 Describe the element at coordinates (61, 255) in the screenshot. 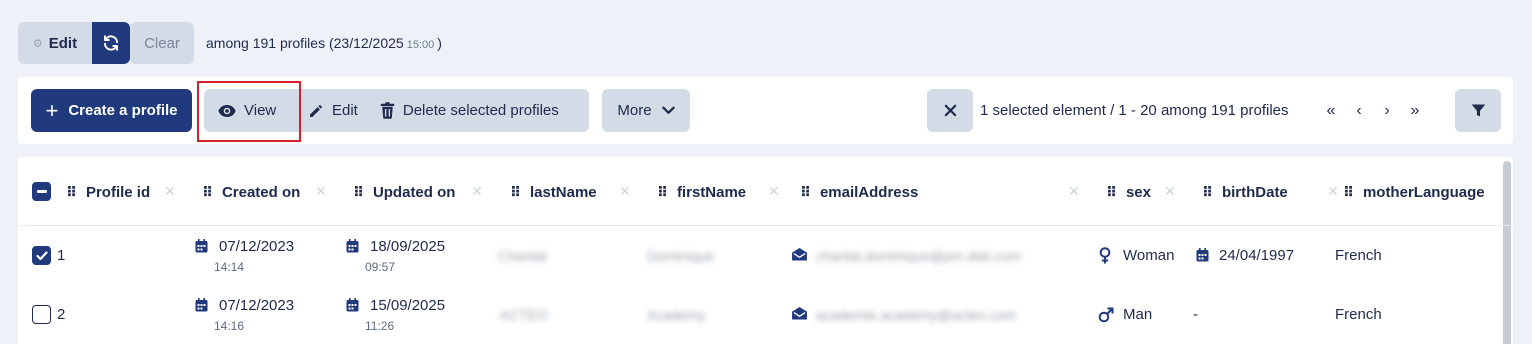

I see `profile-id: 1` at that location.